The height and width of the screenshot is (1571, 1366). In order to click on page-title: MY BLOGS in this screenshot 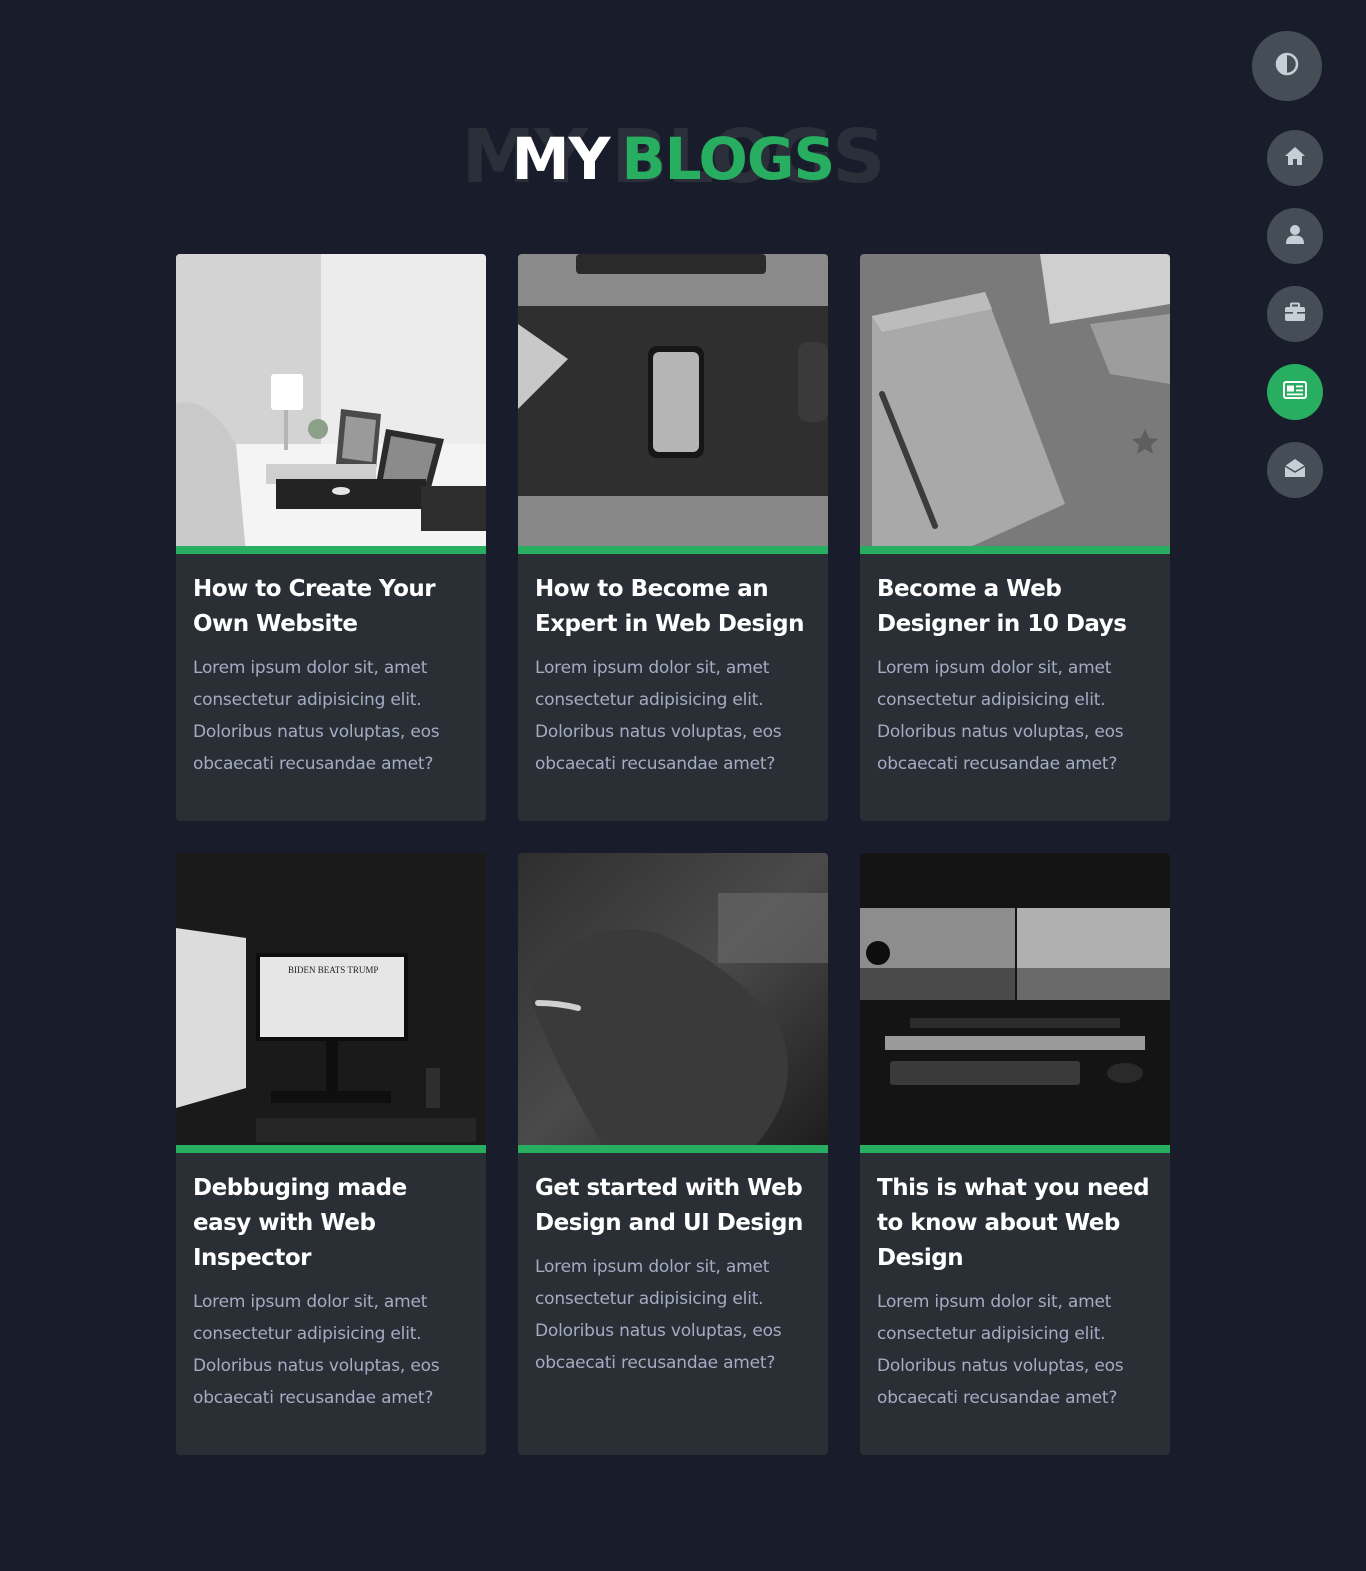, I will do `click(673, 159)`.